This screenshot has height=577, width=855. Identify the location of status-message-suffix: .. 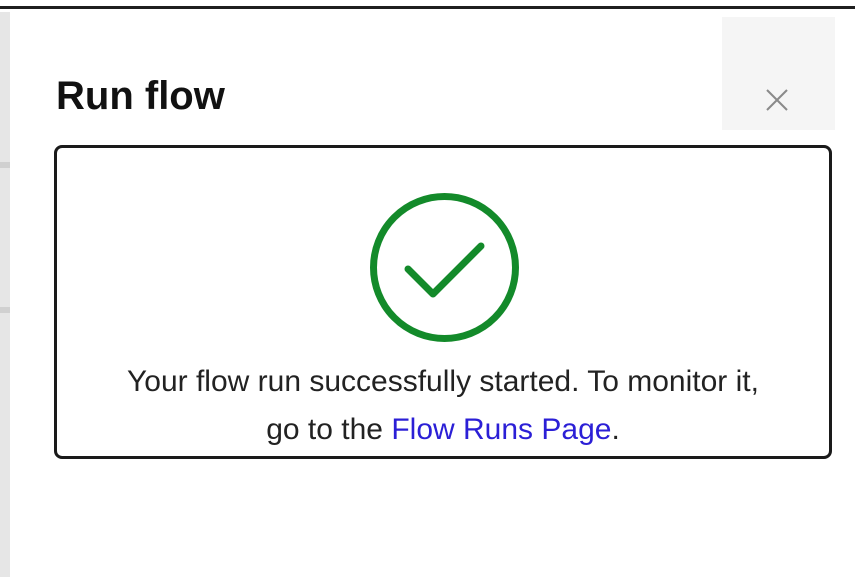
(615, 429).